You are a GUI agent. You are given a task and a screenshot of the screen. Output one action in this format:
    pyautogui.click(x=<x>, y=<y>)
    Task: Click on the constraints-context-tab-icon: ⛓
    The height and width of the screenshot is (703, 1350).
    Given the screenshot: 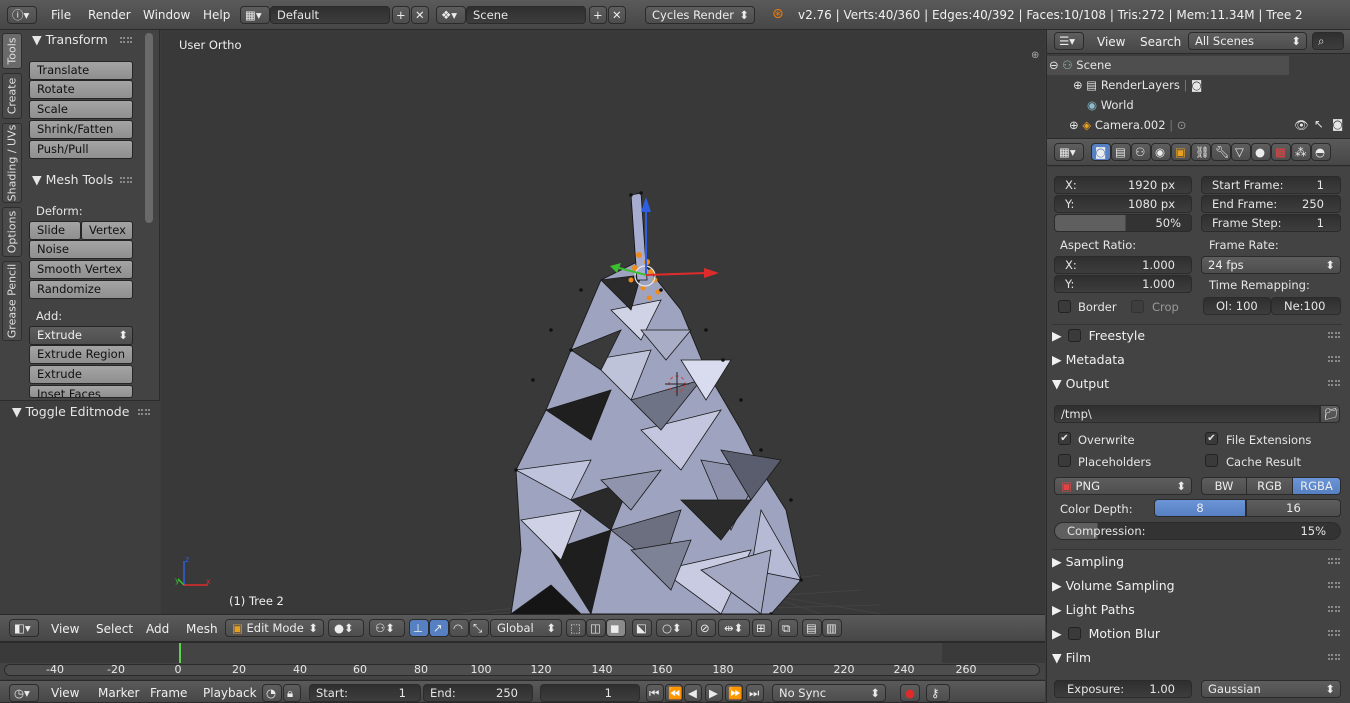 What is the action you would take?
    pyautogui.click(x=1201, y=152)
    